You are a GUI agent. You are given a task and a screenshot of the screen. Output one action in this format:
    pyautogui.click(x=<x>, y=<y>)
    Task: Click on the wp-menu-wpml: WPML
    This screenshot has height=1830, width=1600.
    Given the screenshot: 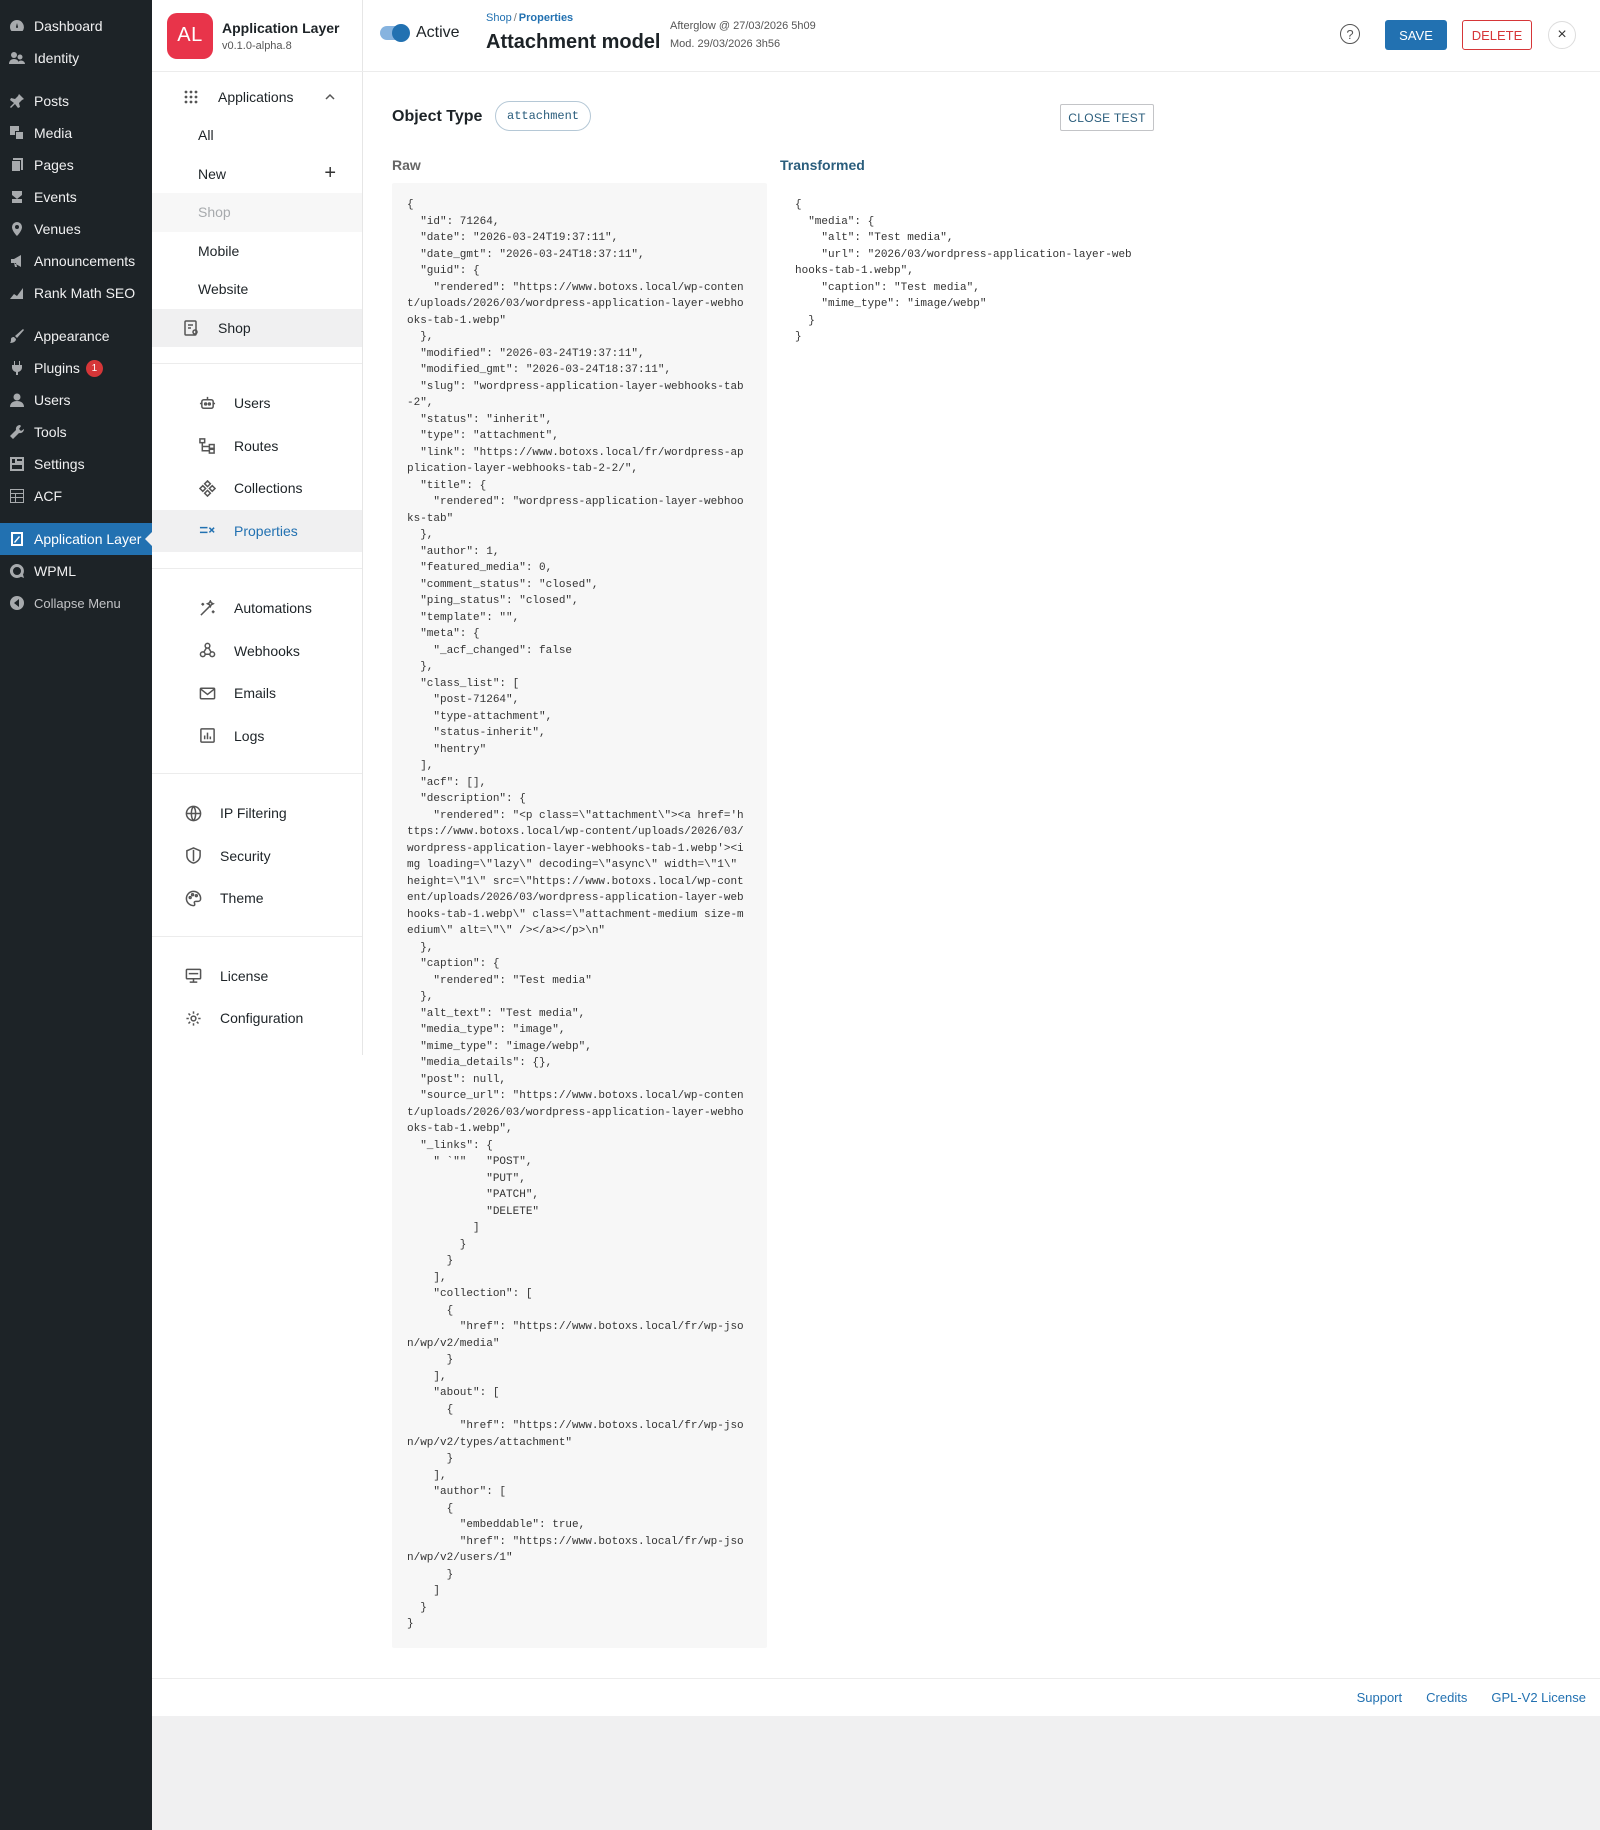 What is the action you would take?
    pyautogui.click(x=76, y=571)
    